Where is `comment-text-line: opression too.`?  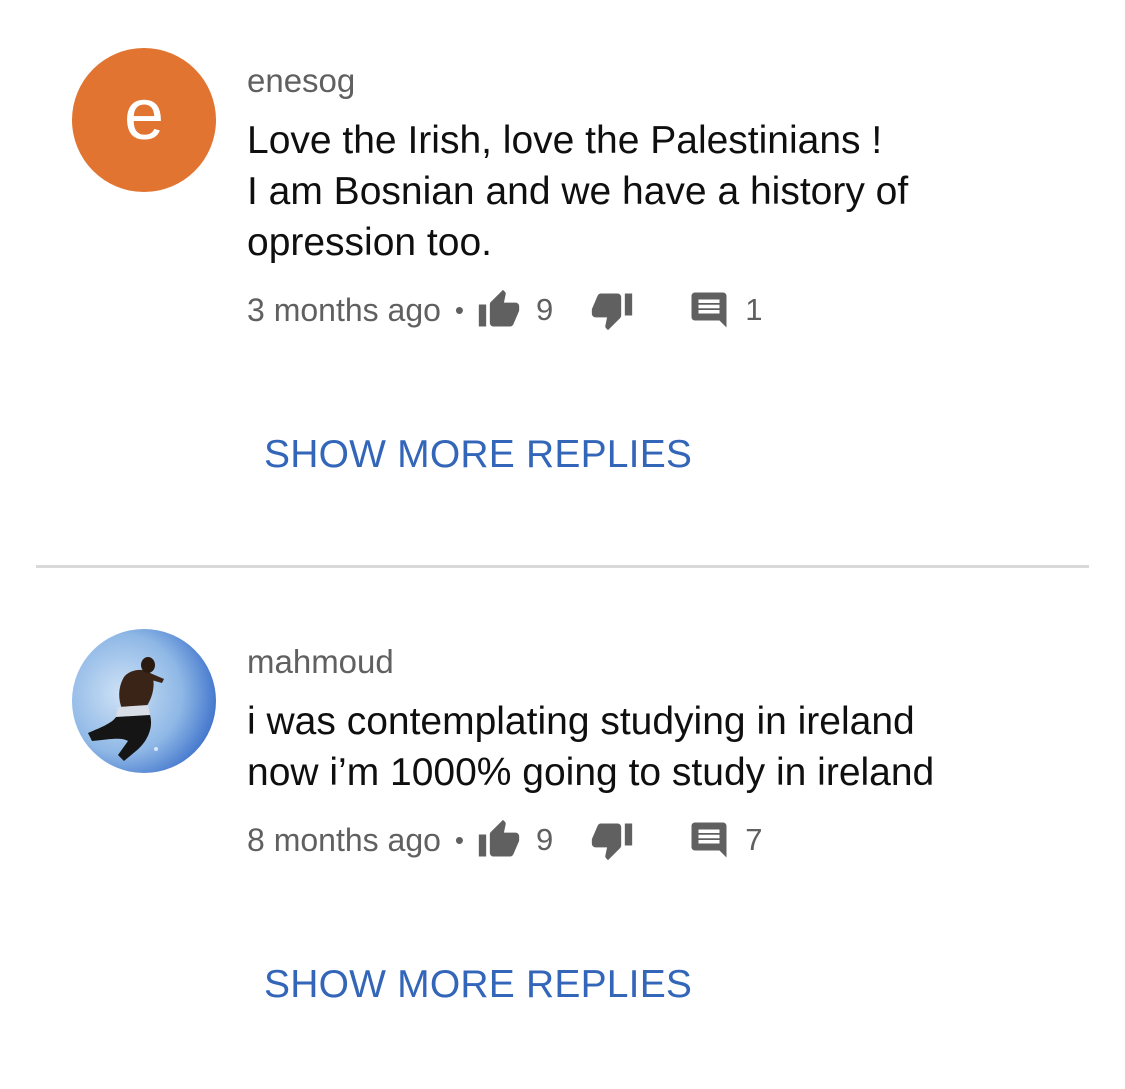
comment-text-line: opression too. is located at coordinates (369, 242).